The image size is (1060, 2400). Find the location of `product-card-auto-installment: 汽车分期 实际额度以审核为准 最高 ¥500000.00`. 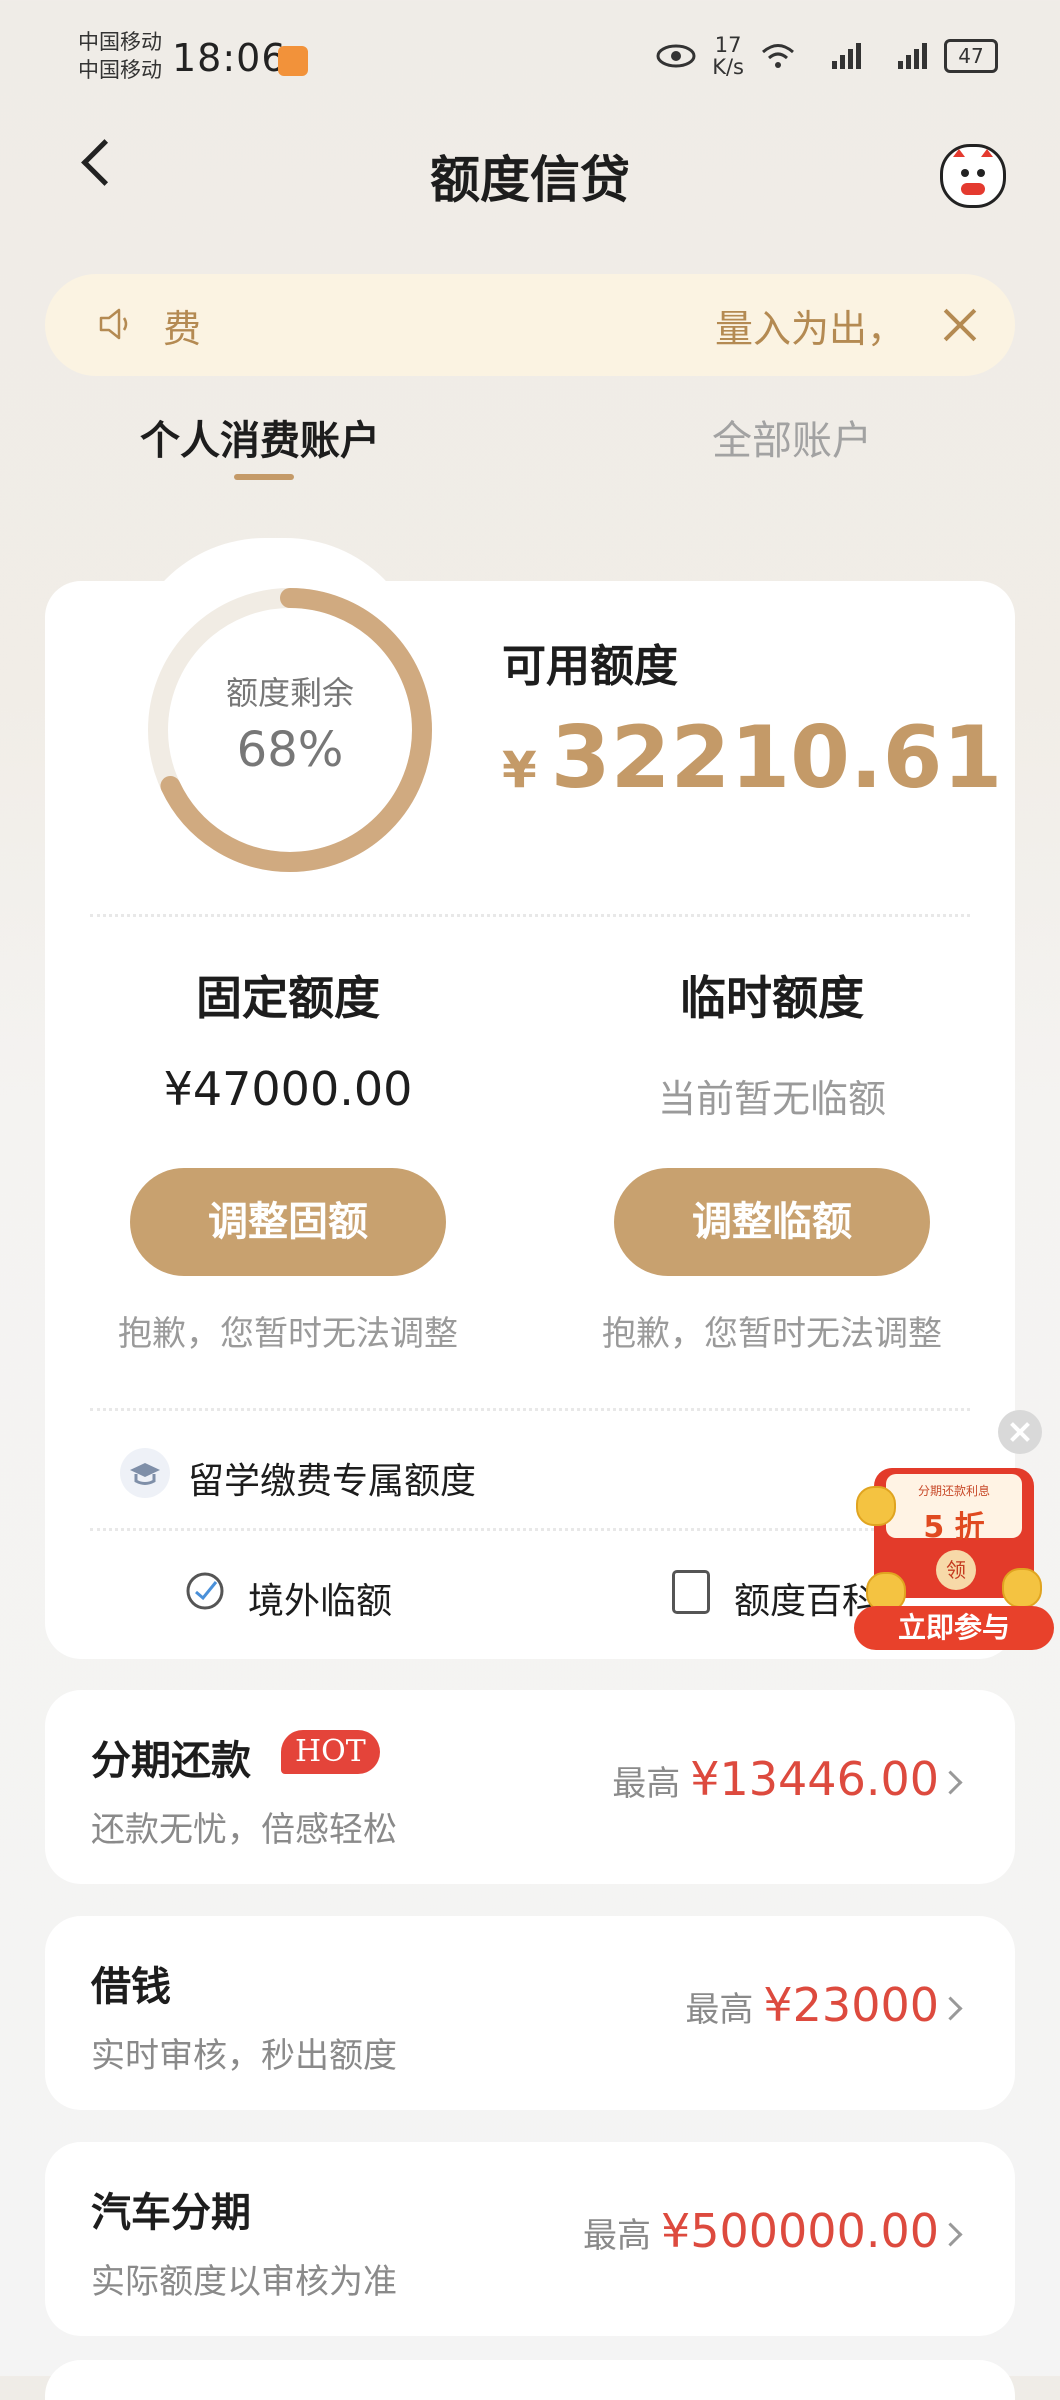

product-card-auto-installment: 汽车分期 实际额度以审核为准 最高 ¥500000.00 is located at coordinates (530, 2239).